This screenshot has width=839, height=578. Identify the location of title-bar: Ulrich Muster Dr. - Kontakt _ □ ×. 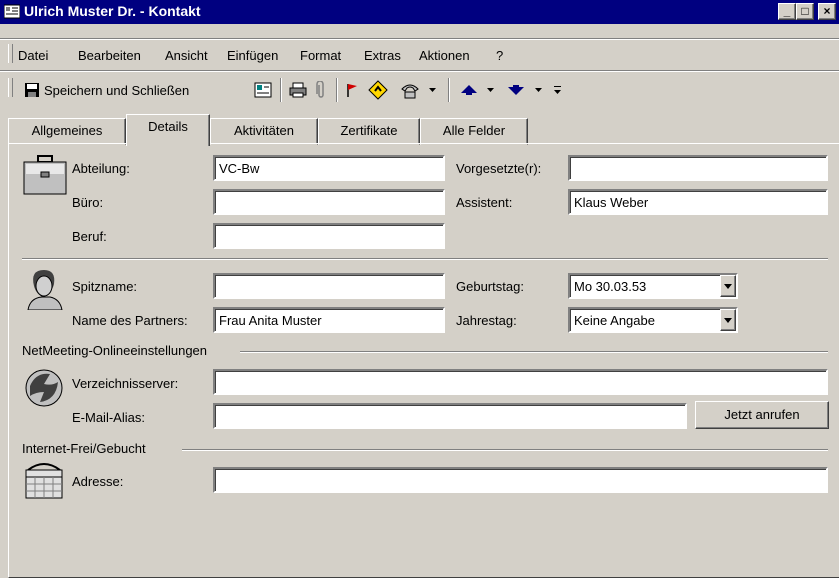
(419, 12).